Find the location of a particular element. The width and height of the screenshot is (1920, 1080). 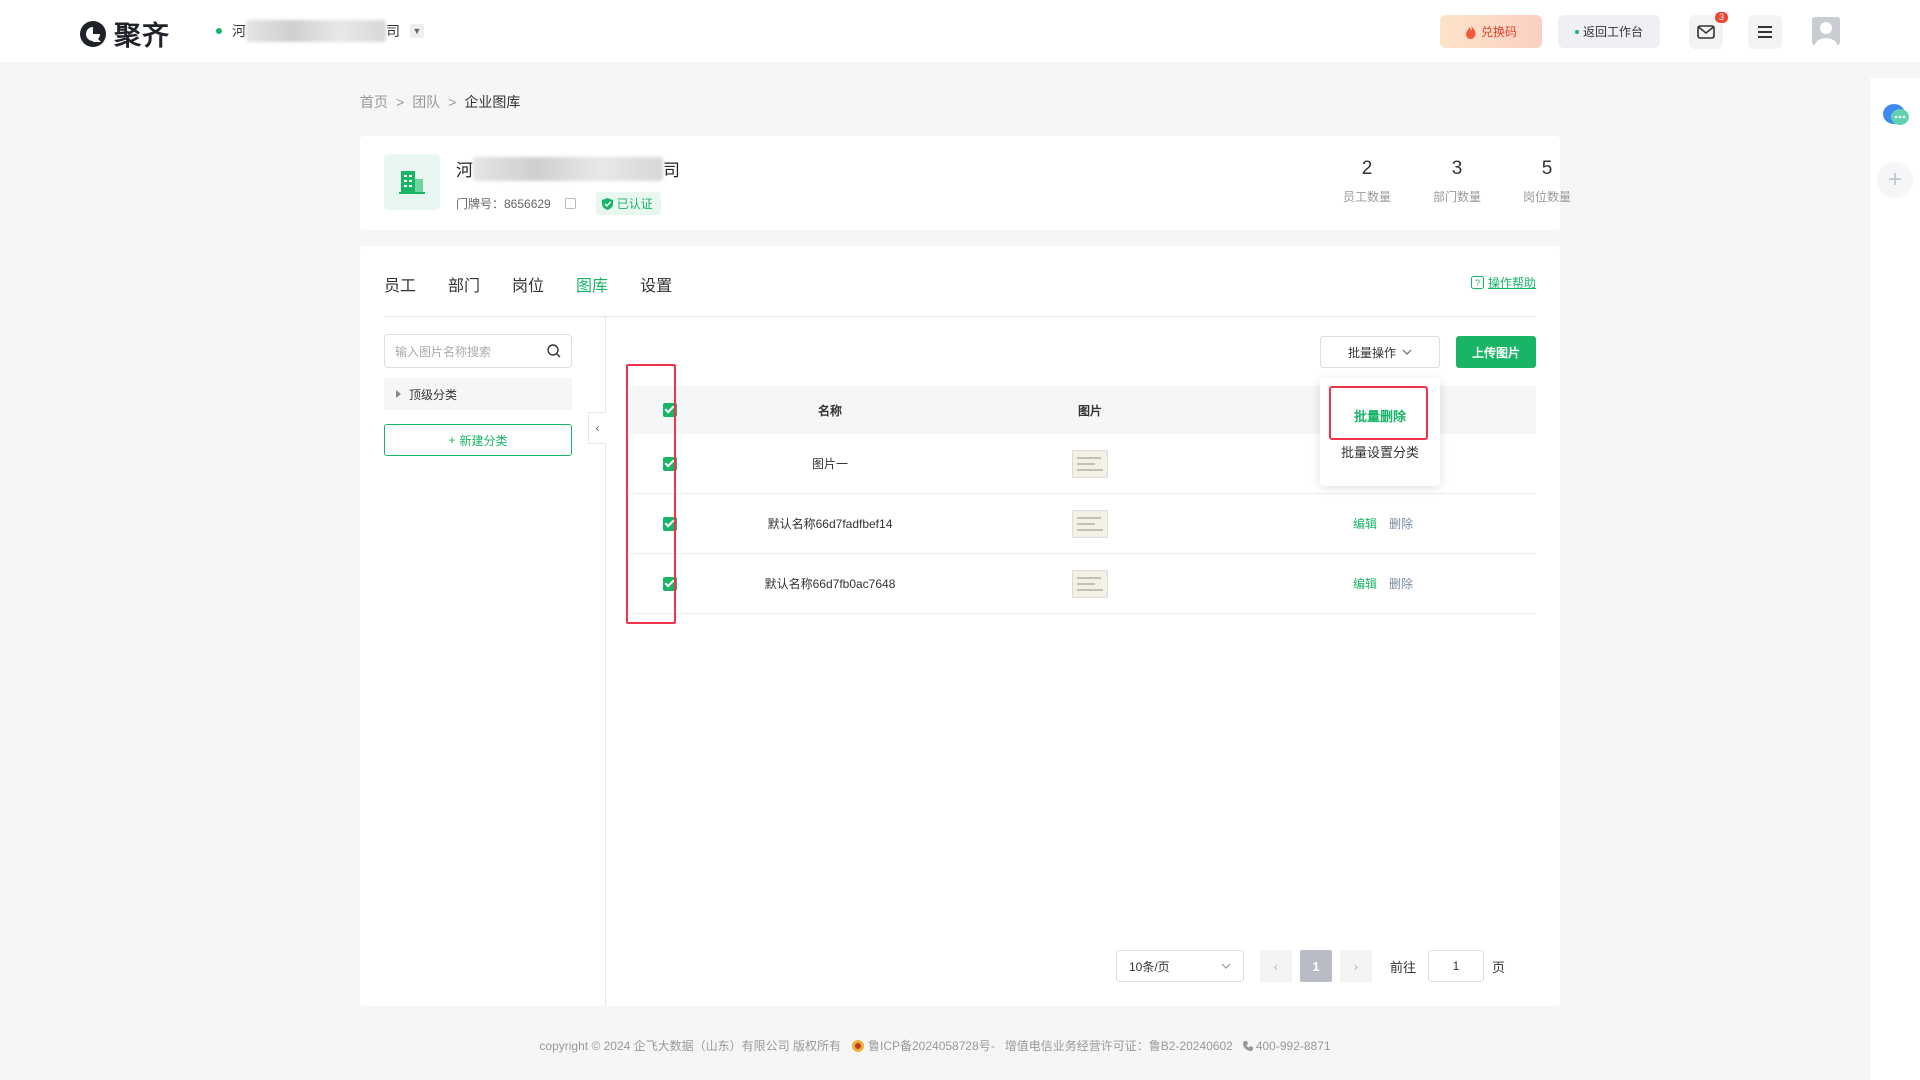

redeem-code-button: 兑换码 is located at coordinates (1491, 31).